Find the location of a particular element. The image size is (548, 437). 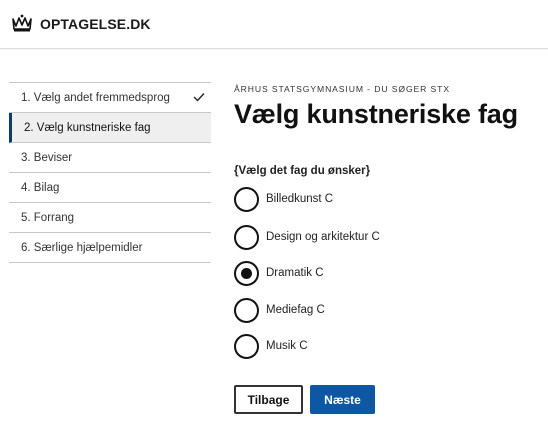

next-button: Næste is located at coordinates (342, 399).